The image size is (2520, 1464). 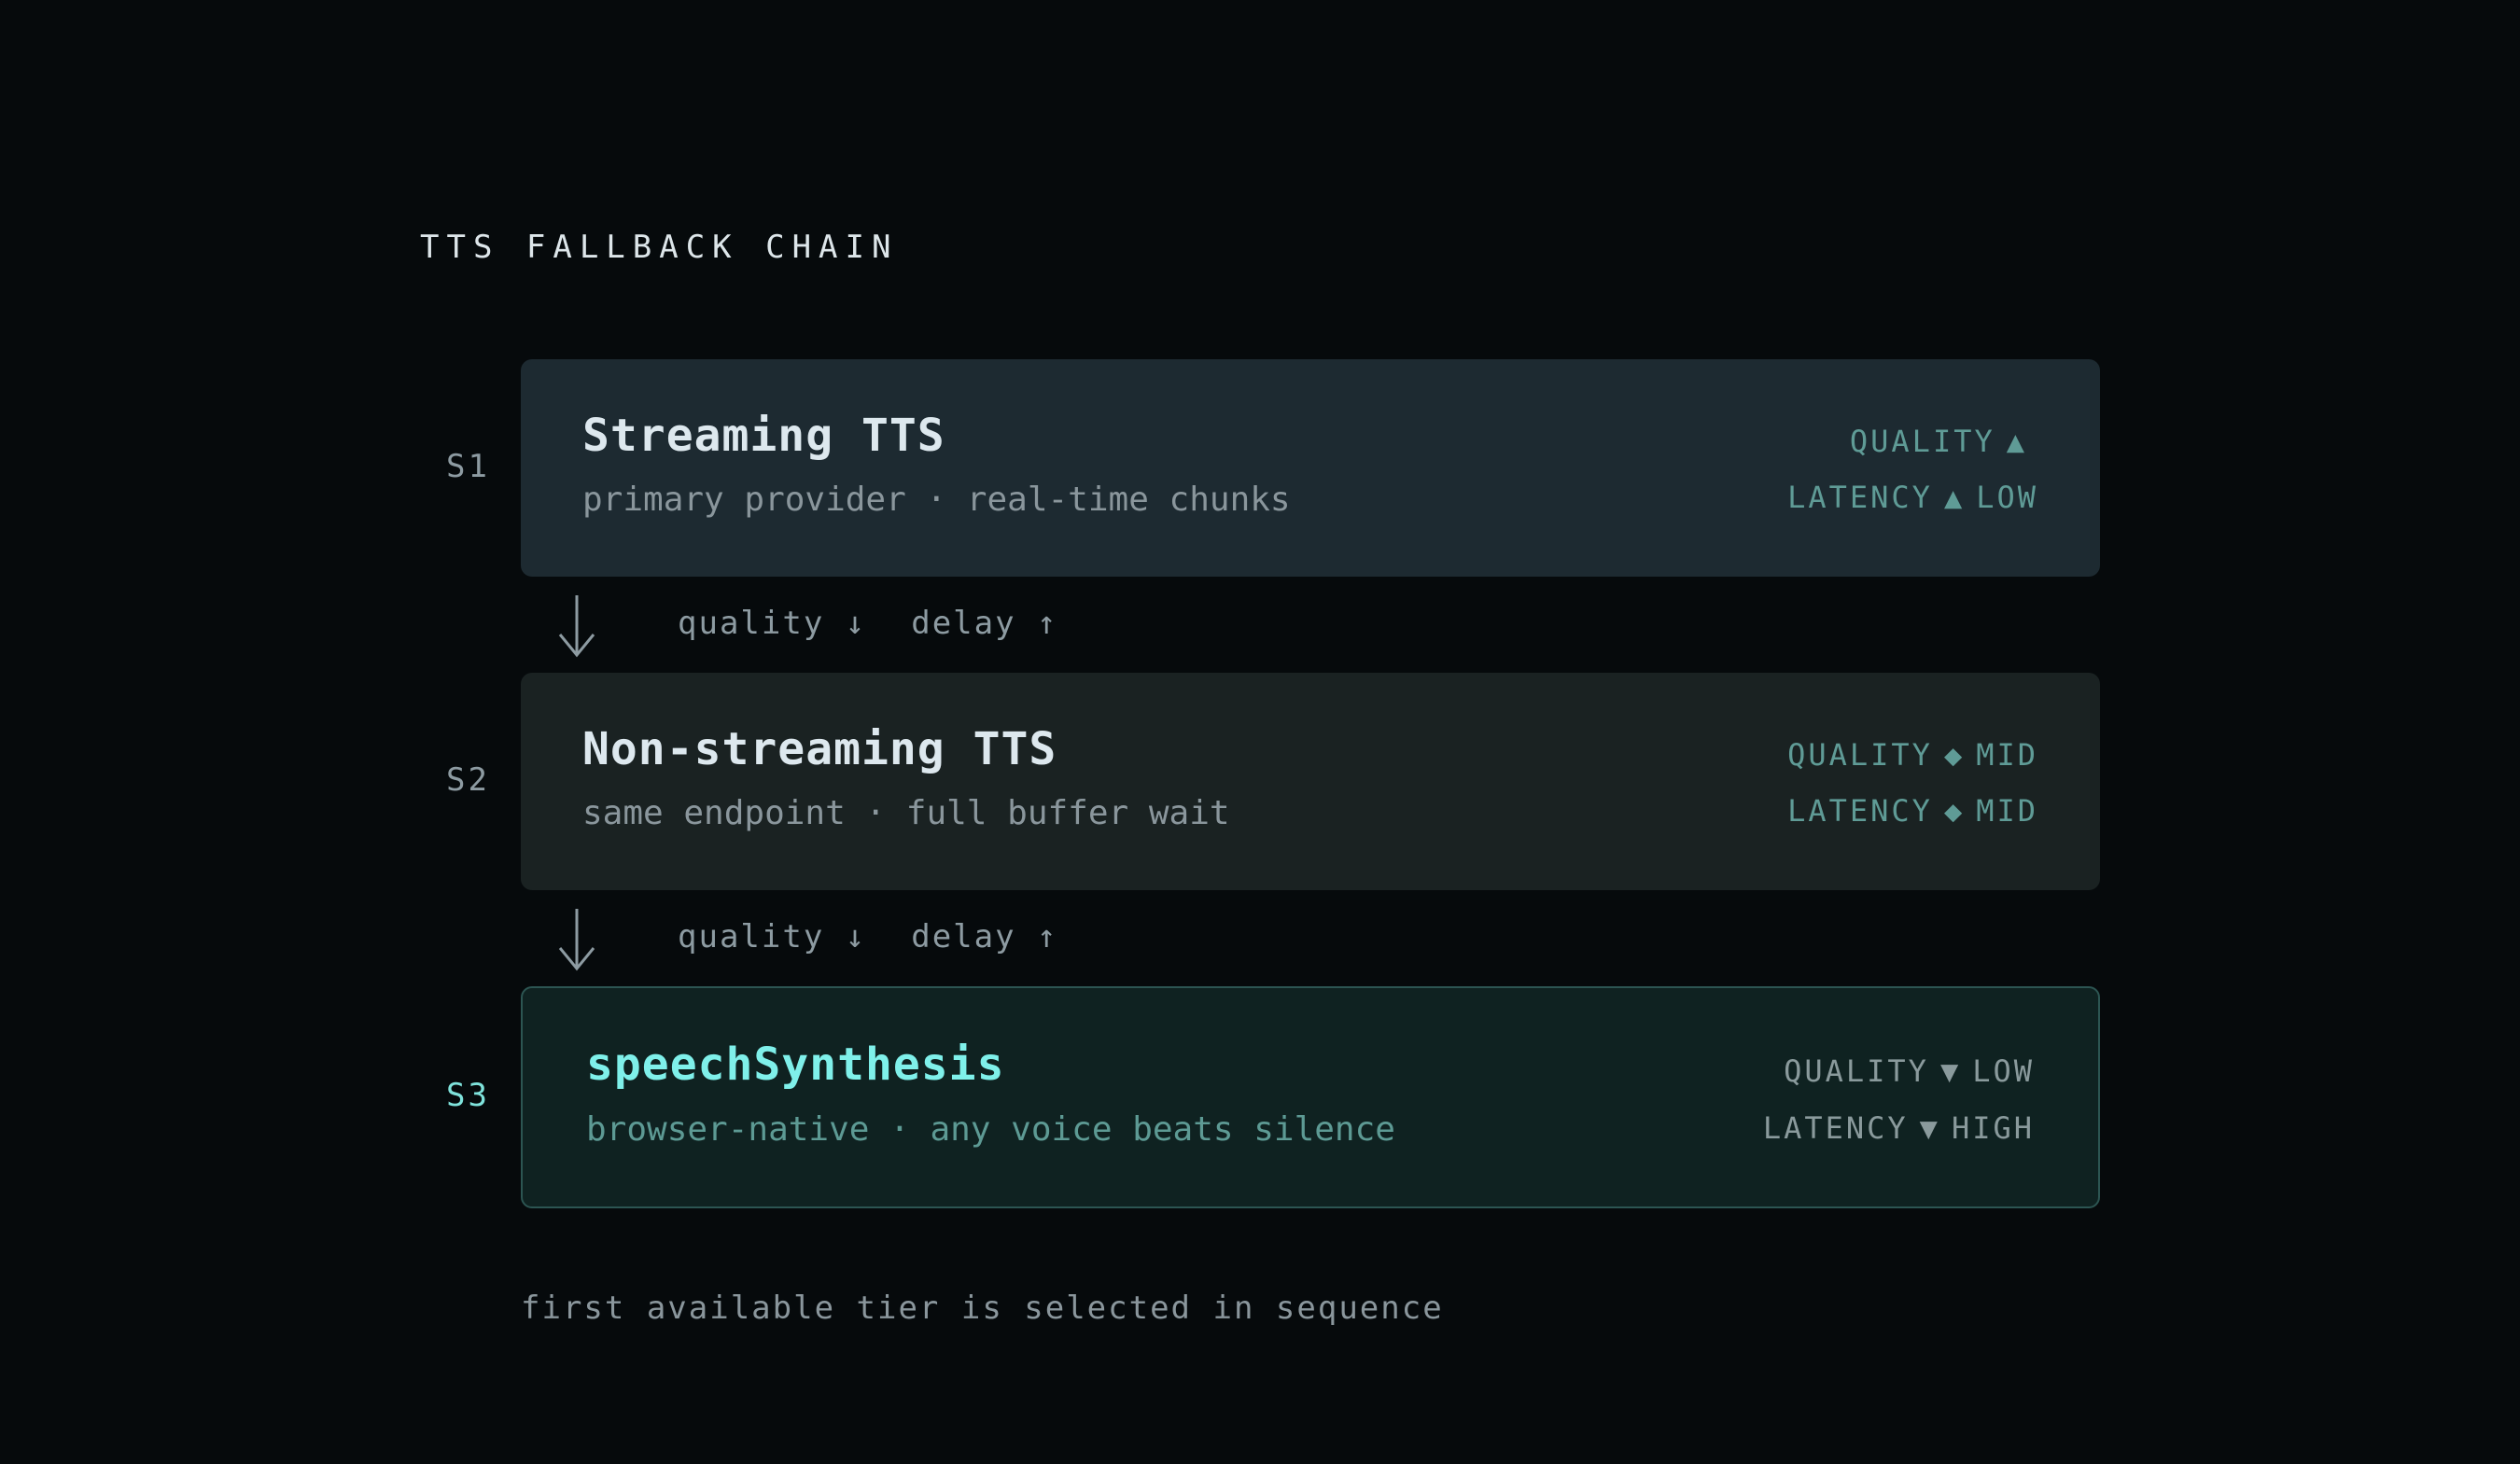 What do you see at coordinates (659, 247) in the screenshot?
I see `diagram-title: TTS FALLBACK CHAIN` at bounding box center [659, 247].